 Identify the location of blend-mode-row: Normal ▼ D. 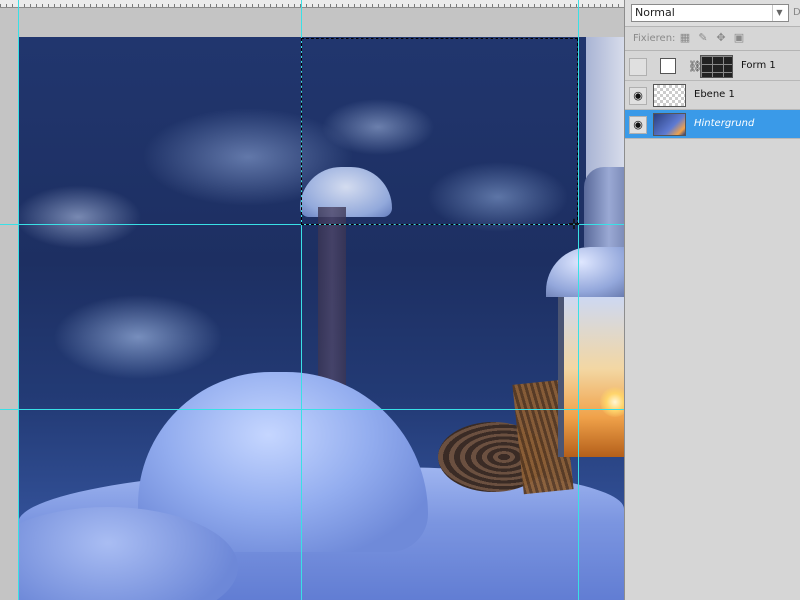
(712, 13).